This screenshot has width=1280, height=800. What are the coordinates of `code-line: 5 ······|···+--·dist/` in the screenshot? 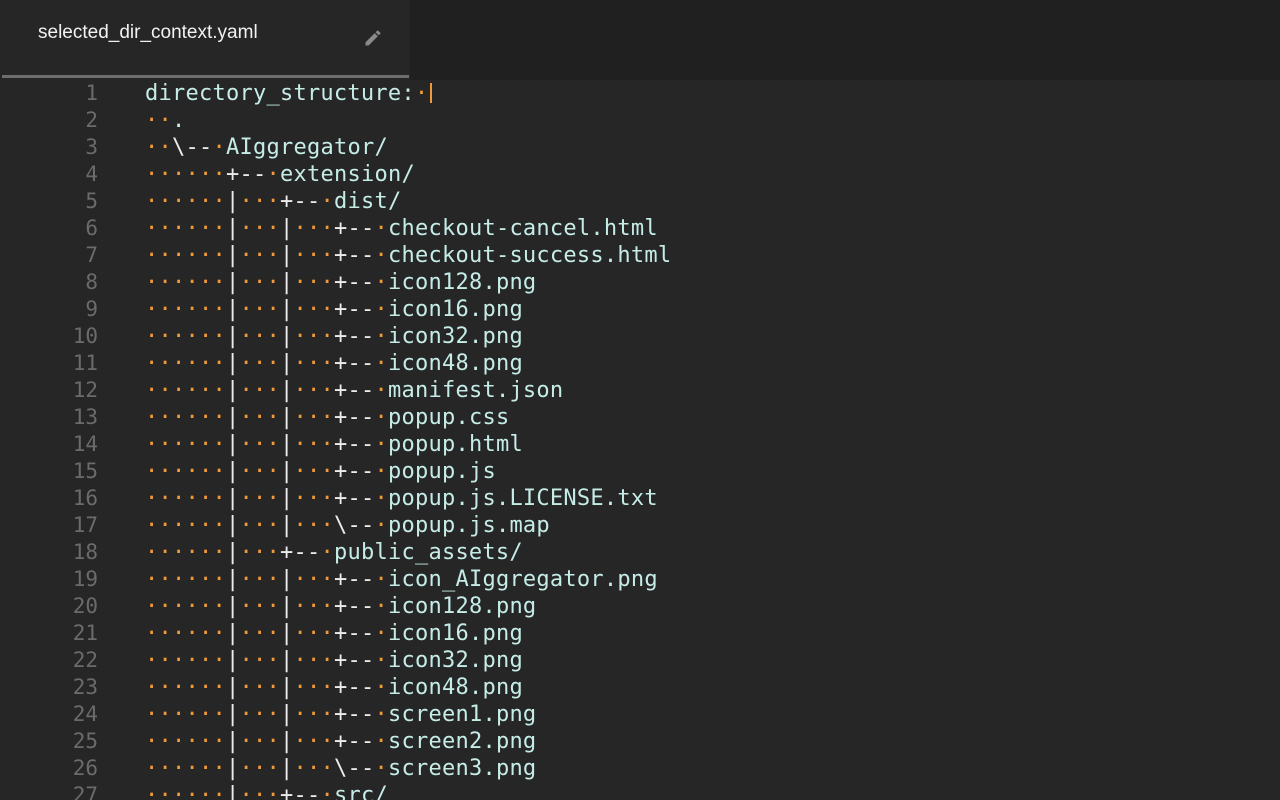 It's located at (640, 201).